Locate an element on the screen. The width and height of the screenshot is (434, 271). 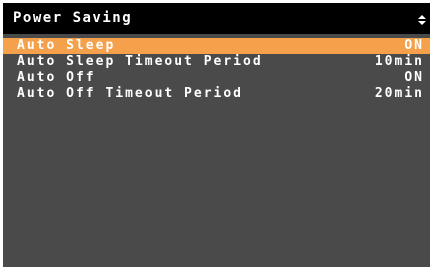
menu-item-auto-sleep: Auto Sleep ON is located at coordinates (216, 46).